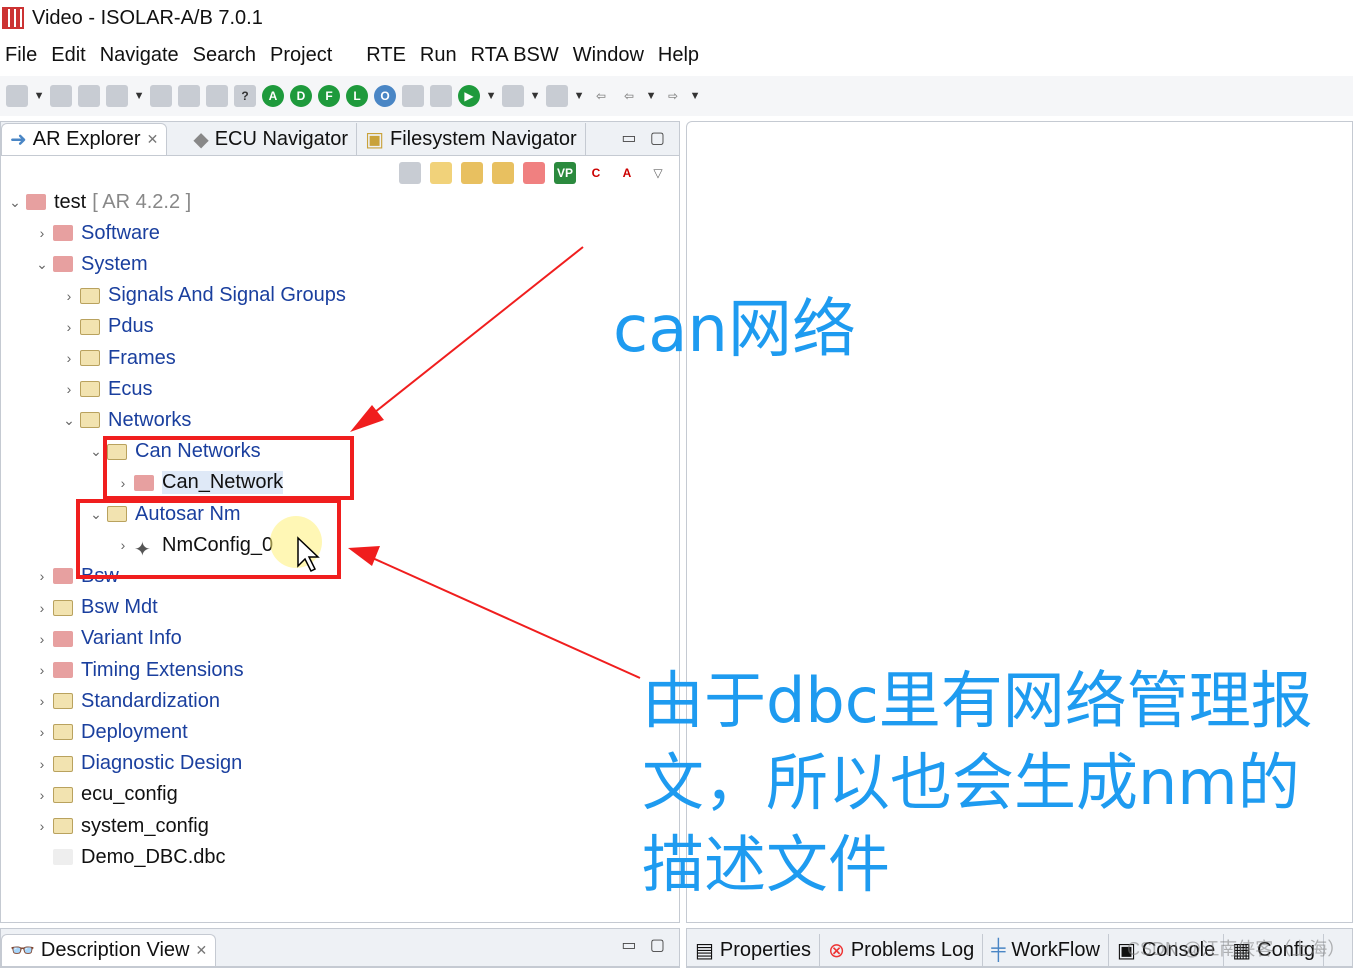 This screenshot has height=968, width=1353. I want to click on tab-filesystem-navigator: ▣ Filesystem Navigator, so click(471, 139).